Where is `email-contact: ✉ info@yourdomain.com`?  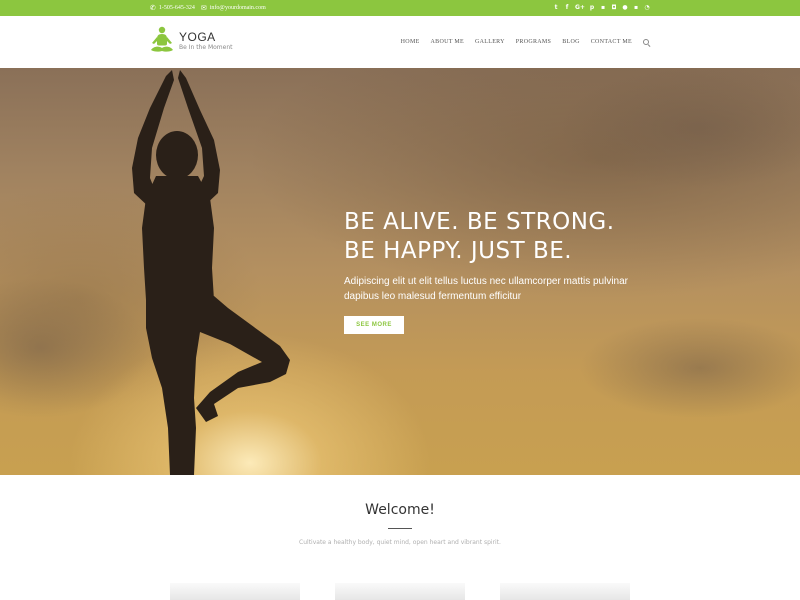
email-contact: ✉ info@yourdomain.com is located at coordinates (233, 7).